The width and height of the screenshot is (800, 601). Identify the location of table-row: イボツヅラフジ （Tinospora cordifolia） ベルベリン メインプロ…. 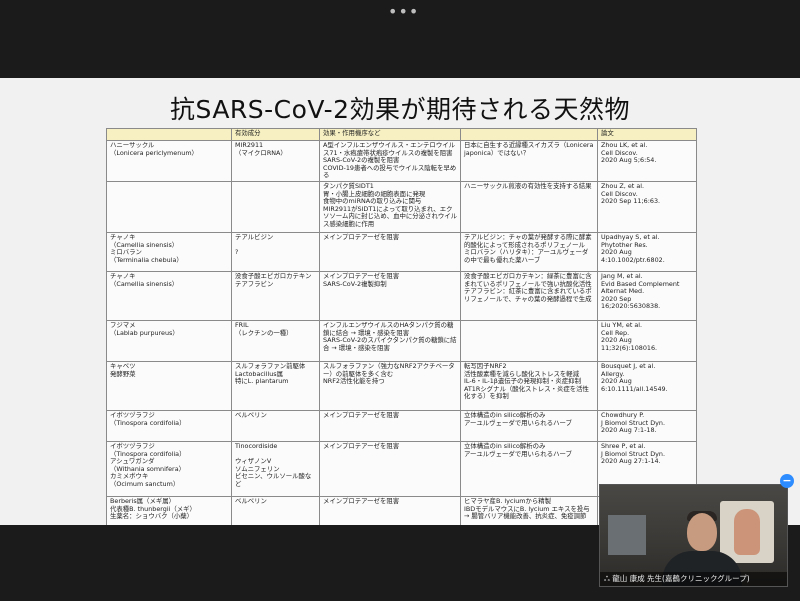
(401, 426).